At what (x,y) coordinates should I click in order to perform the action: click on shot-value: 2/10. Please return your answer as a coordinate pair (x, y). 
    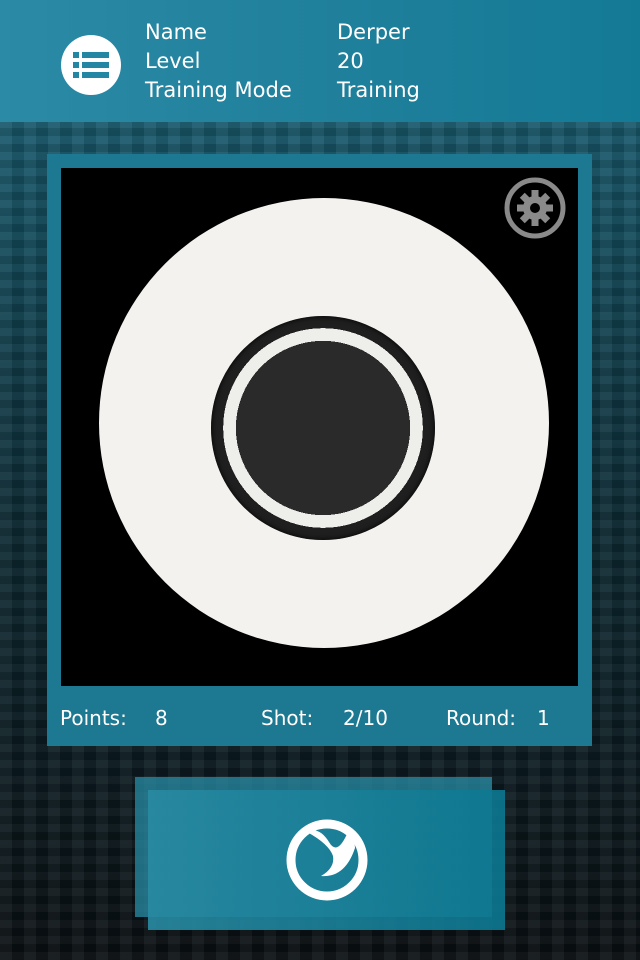
    Looking at the image, I should click on (365, 718).